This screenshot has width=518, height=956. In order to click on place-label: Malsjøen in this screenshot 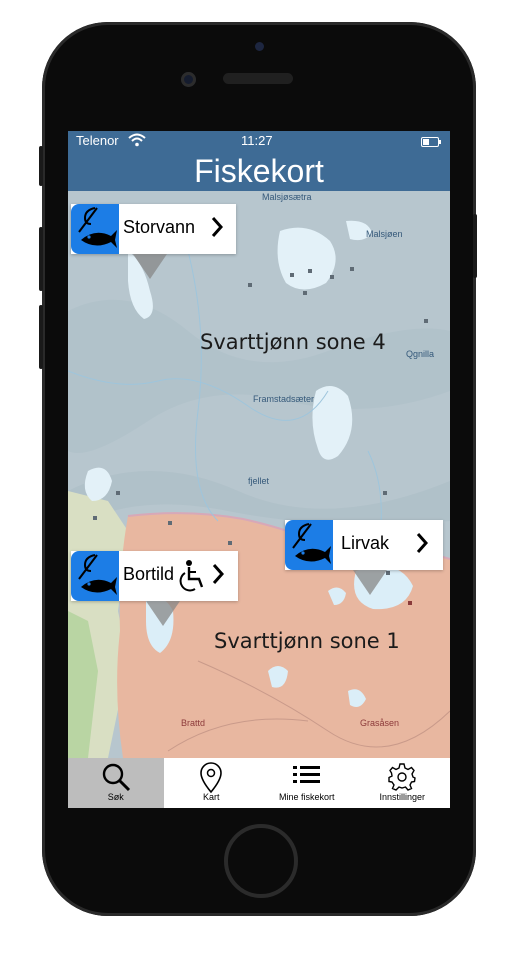, I will do `click(384, 234)`.